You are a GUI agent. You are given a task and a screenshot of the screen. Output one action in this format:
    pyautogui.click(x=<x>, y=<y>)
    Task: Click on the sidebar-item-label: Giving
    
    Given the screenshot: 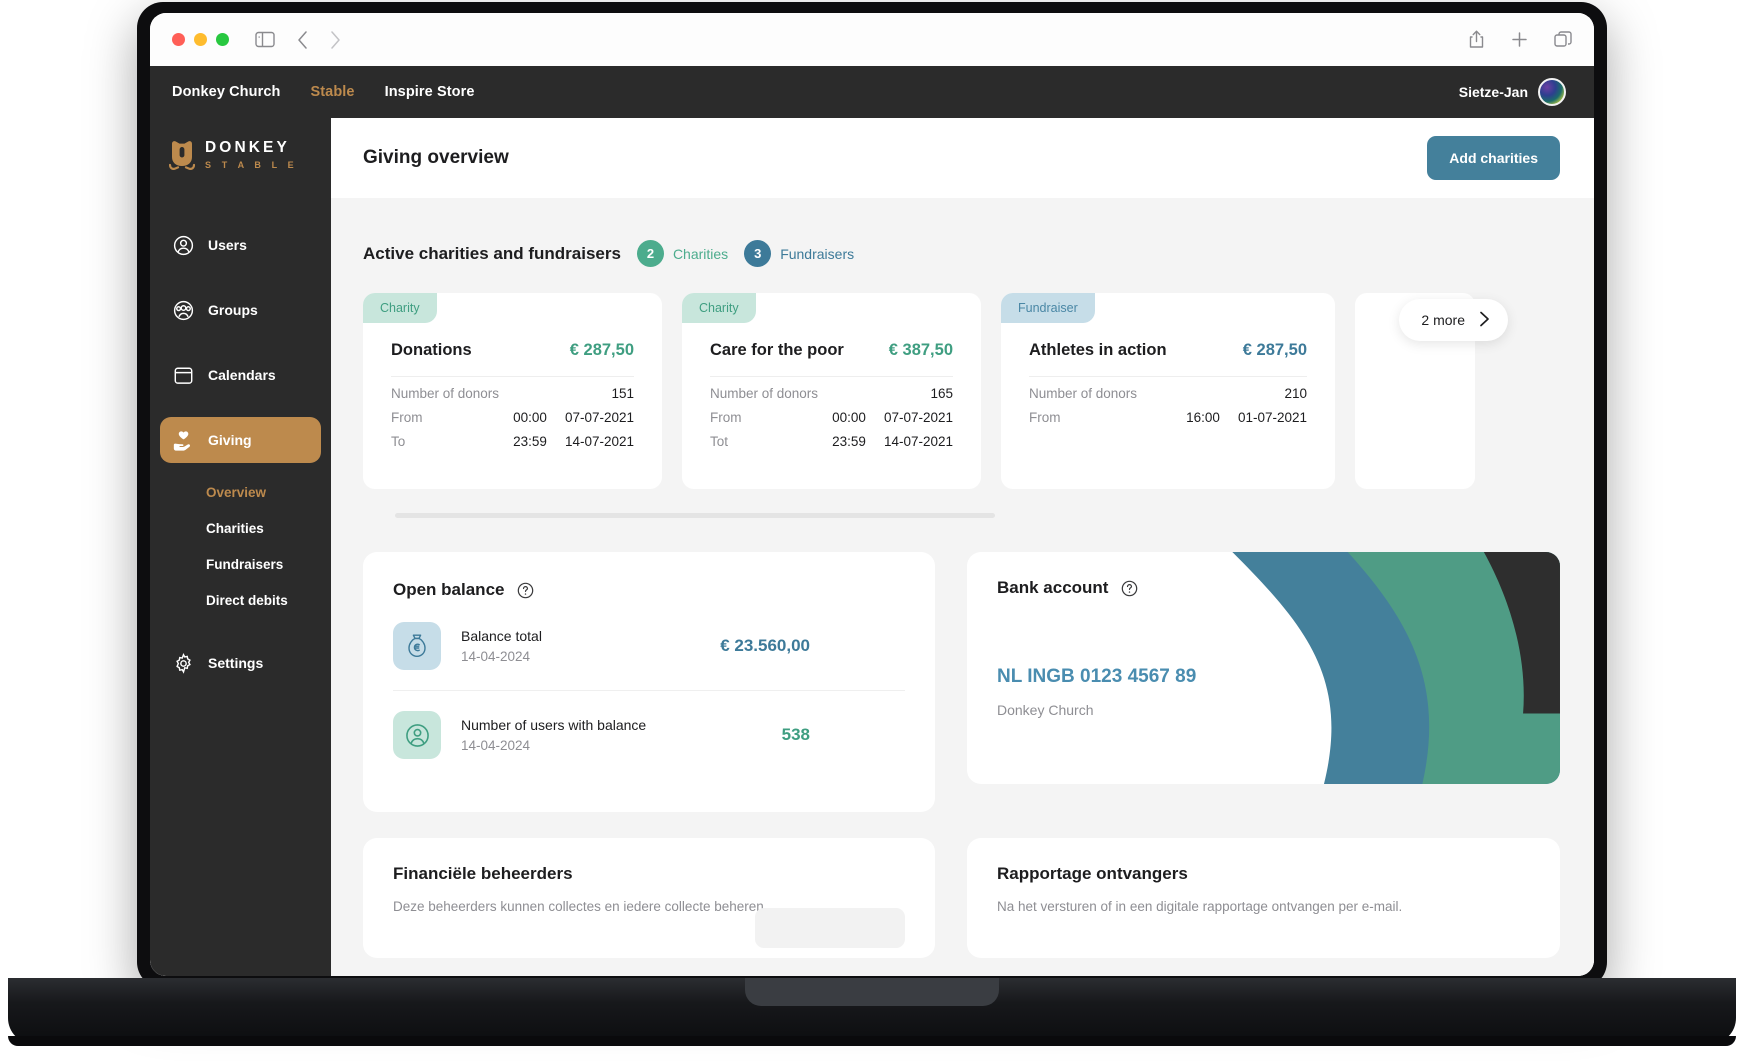 What is the action you would take?
    pyautogui.click(x=230, y=440)
    